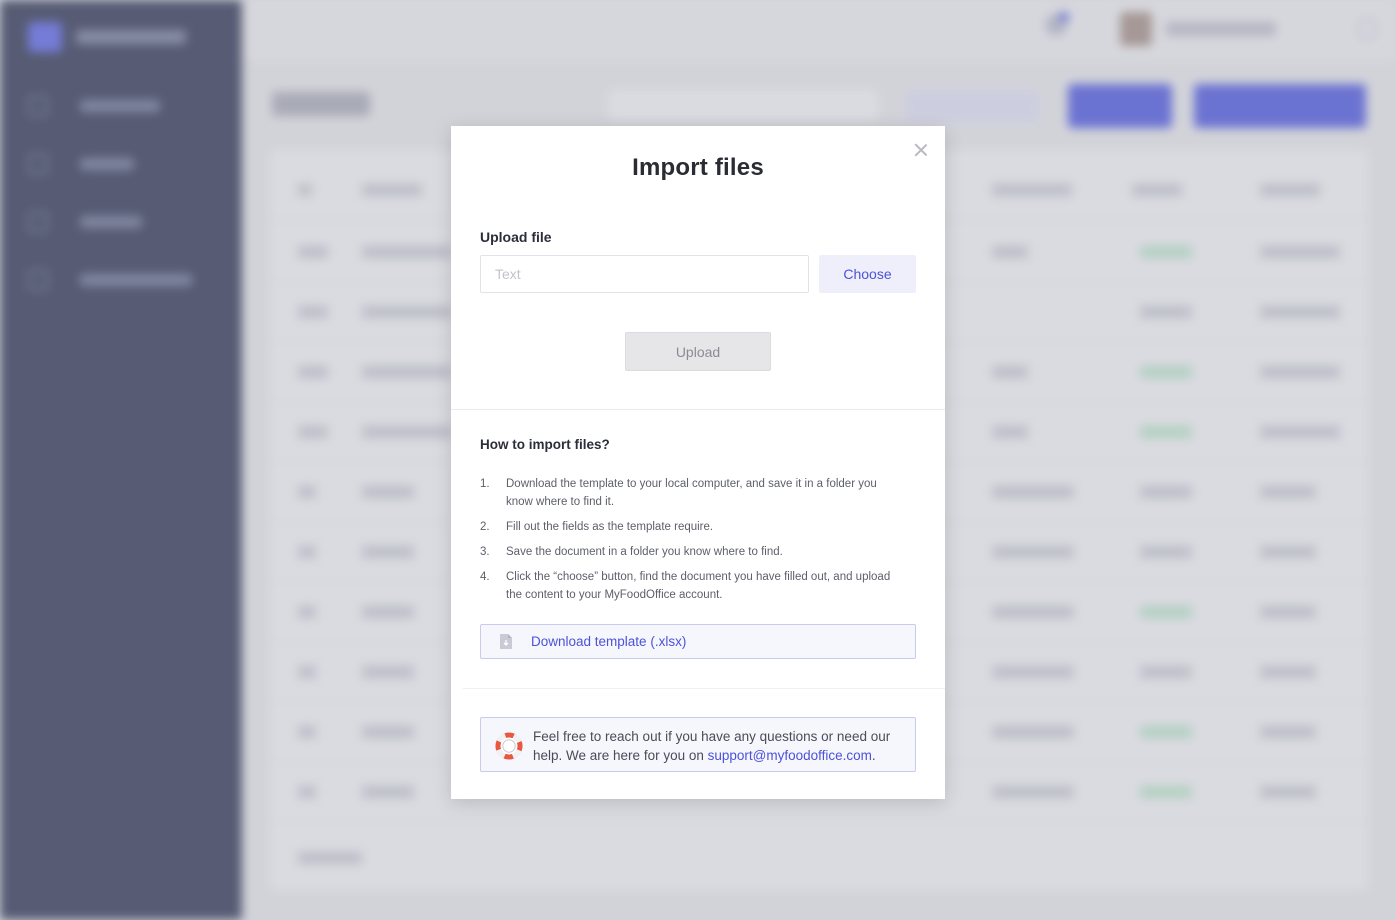  Describe the element at coordinates (485, 577) in the screenshot. I see `step-number: 4.` at that location.